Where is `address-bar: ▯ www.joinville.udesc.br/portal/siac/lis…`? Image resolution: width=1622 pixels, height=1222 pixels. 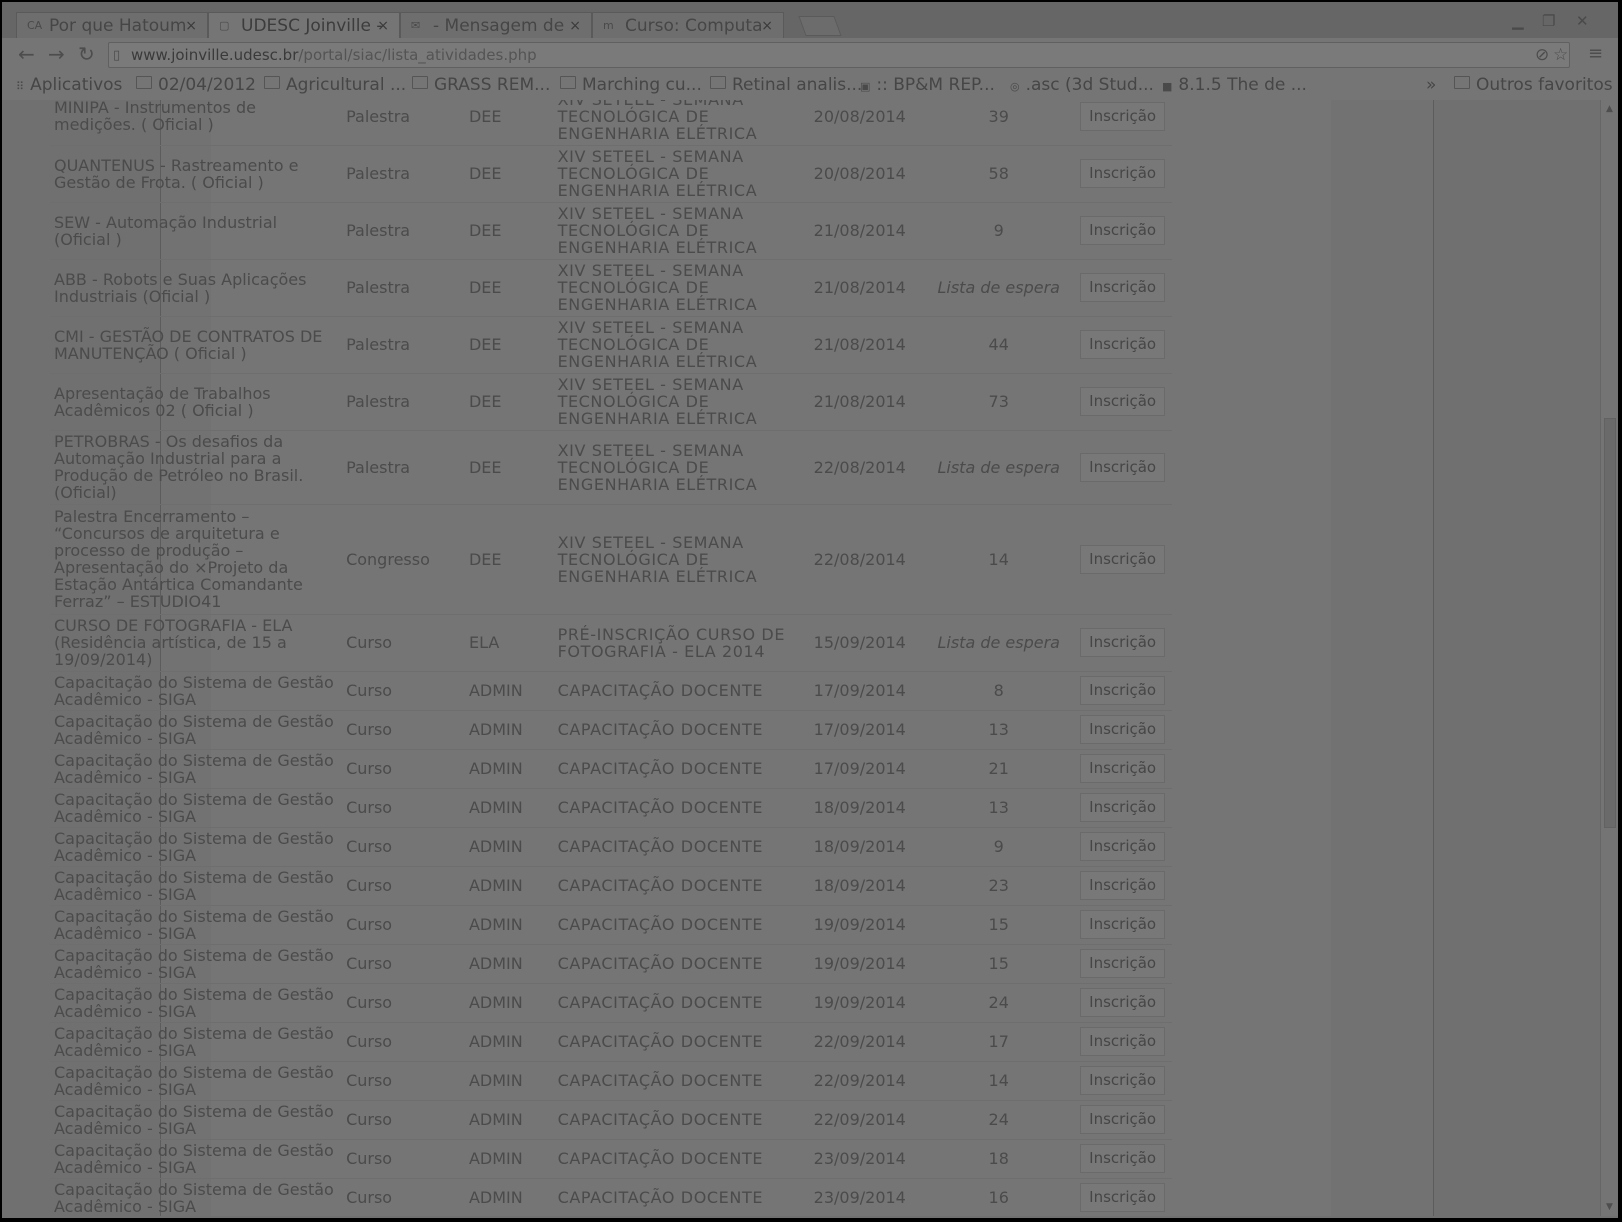 address-bar: ▯ www.joinville.udesc.br/portal/siac/lis… is located at coordinates (839, 55).